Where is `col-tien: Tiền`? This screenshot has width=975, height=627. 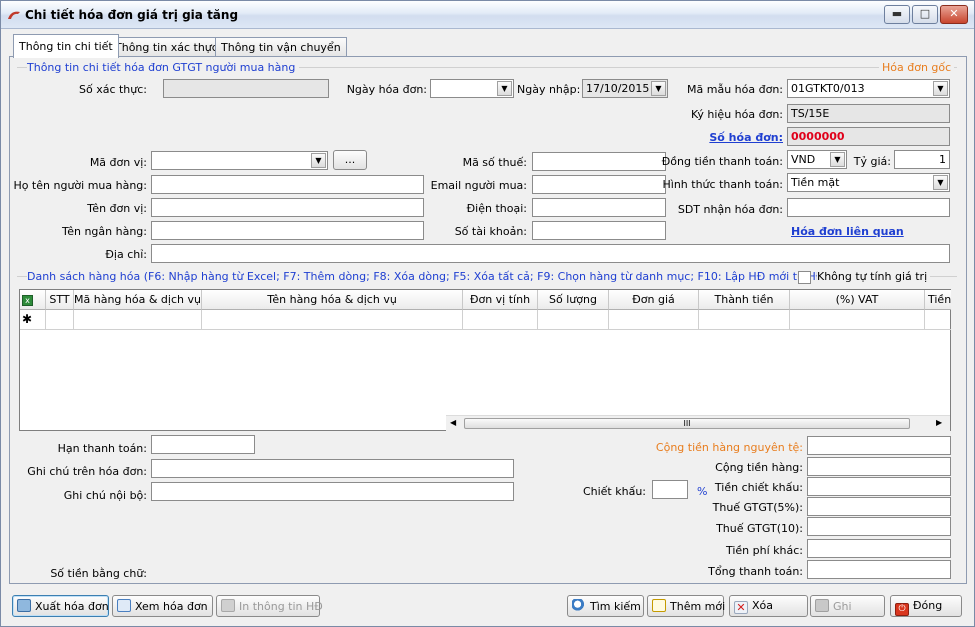 col-tien: Tiền is located at coordinates (938, 300).